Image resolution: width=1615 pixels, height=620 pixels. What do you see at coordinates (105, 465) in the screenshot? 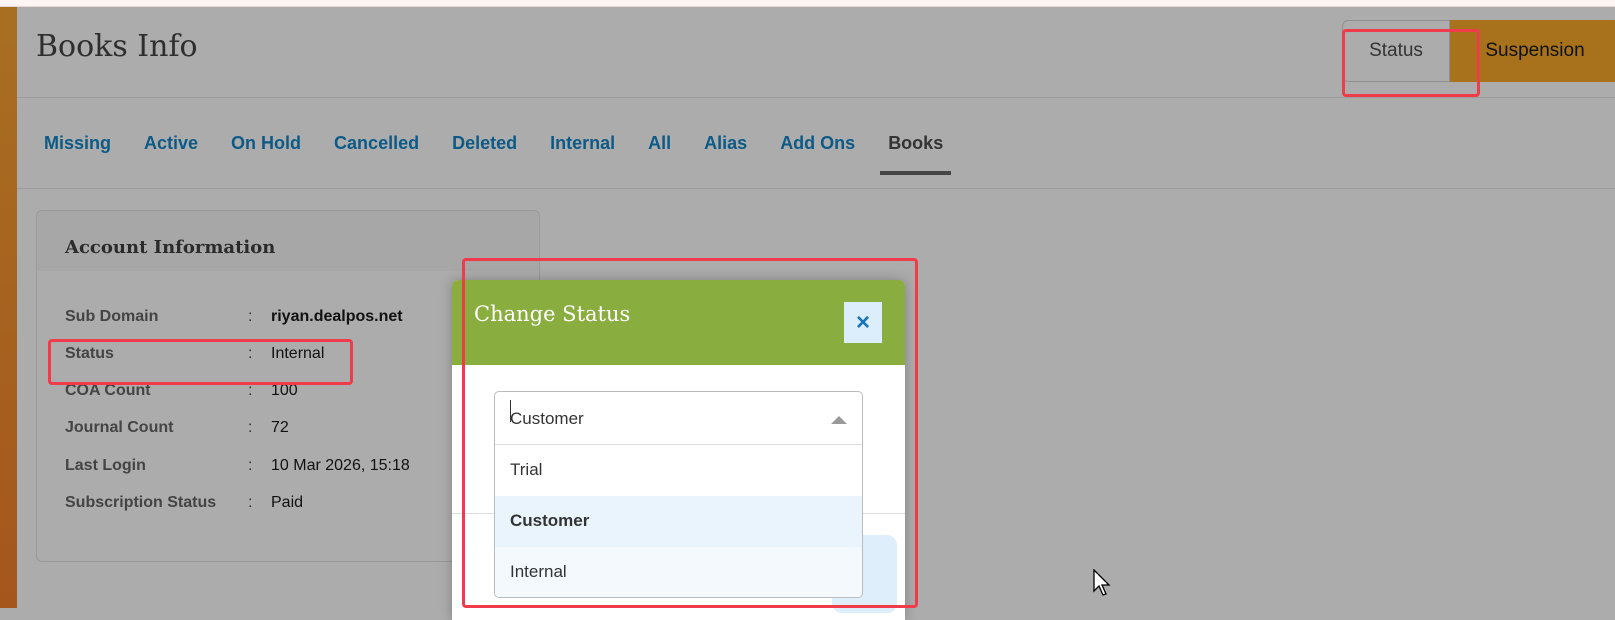
I see `info-key: Last Login` at bounding box center [105, 465].